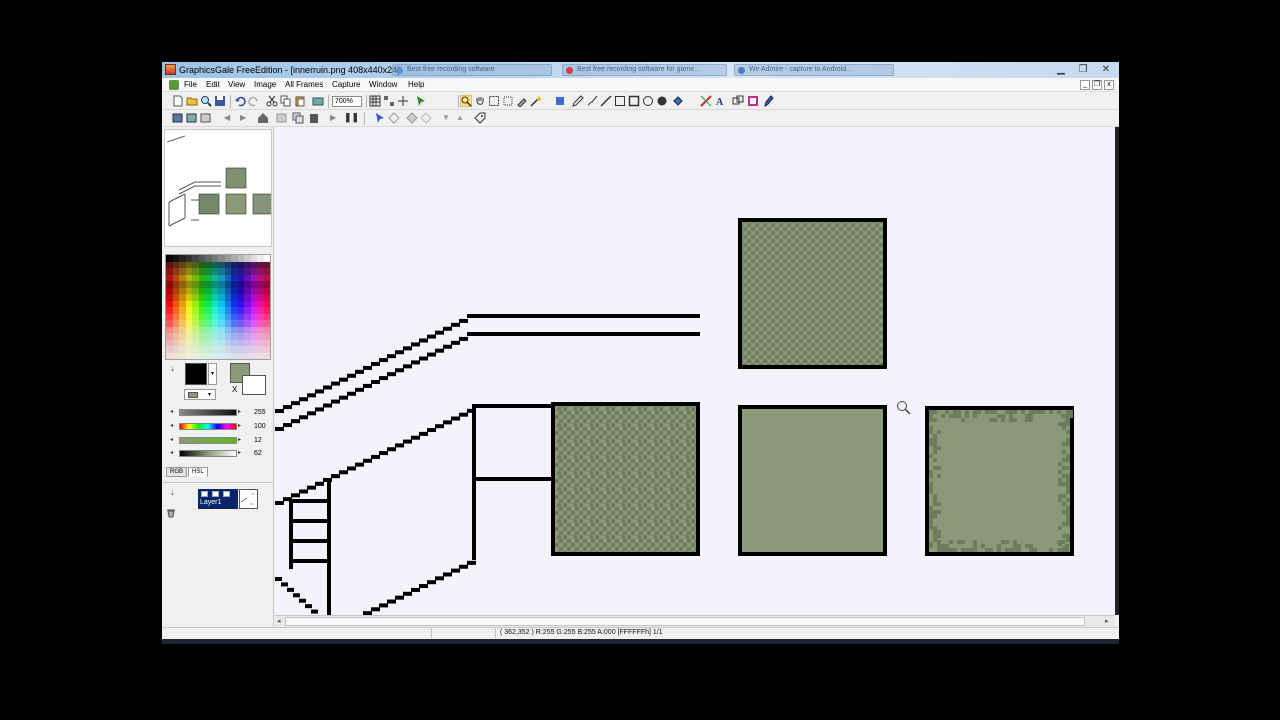 The width and height of the screenshot is (1280, 720). Describe the element at coordinates (178, 118) in the screenshot. I see `add-frame-icon` at that location.